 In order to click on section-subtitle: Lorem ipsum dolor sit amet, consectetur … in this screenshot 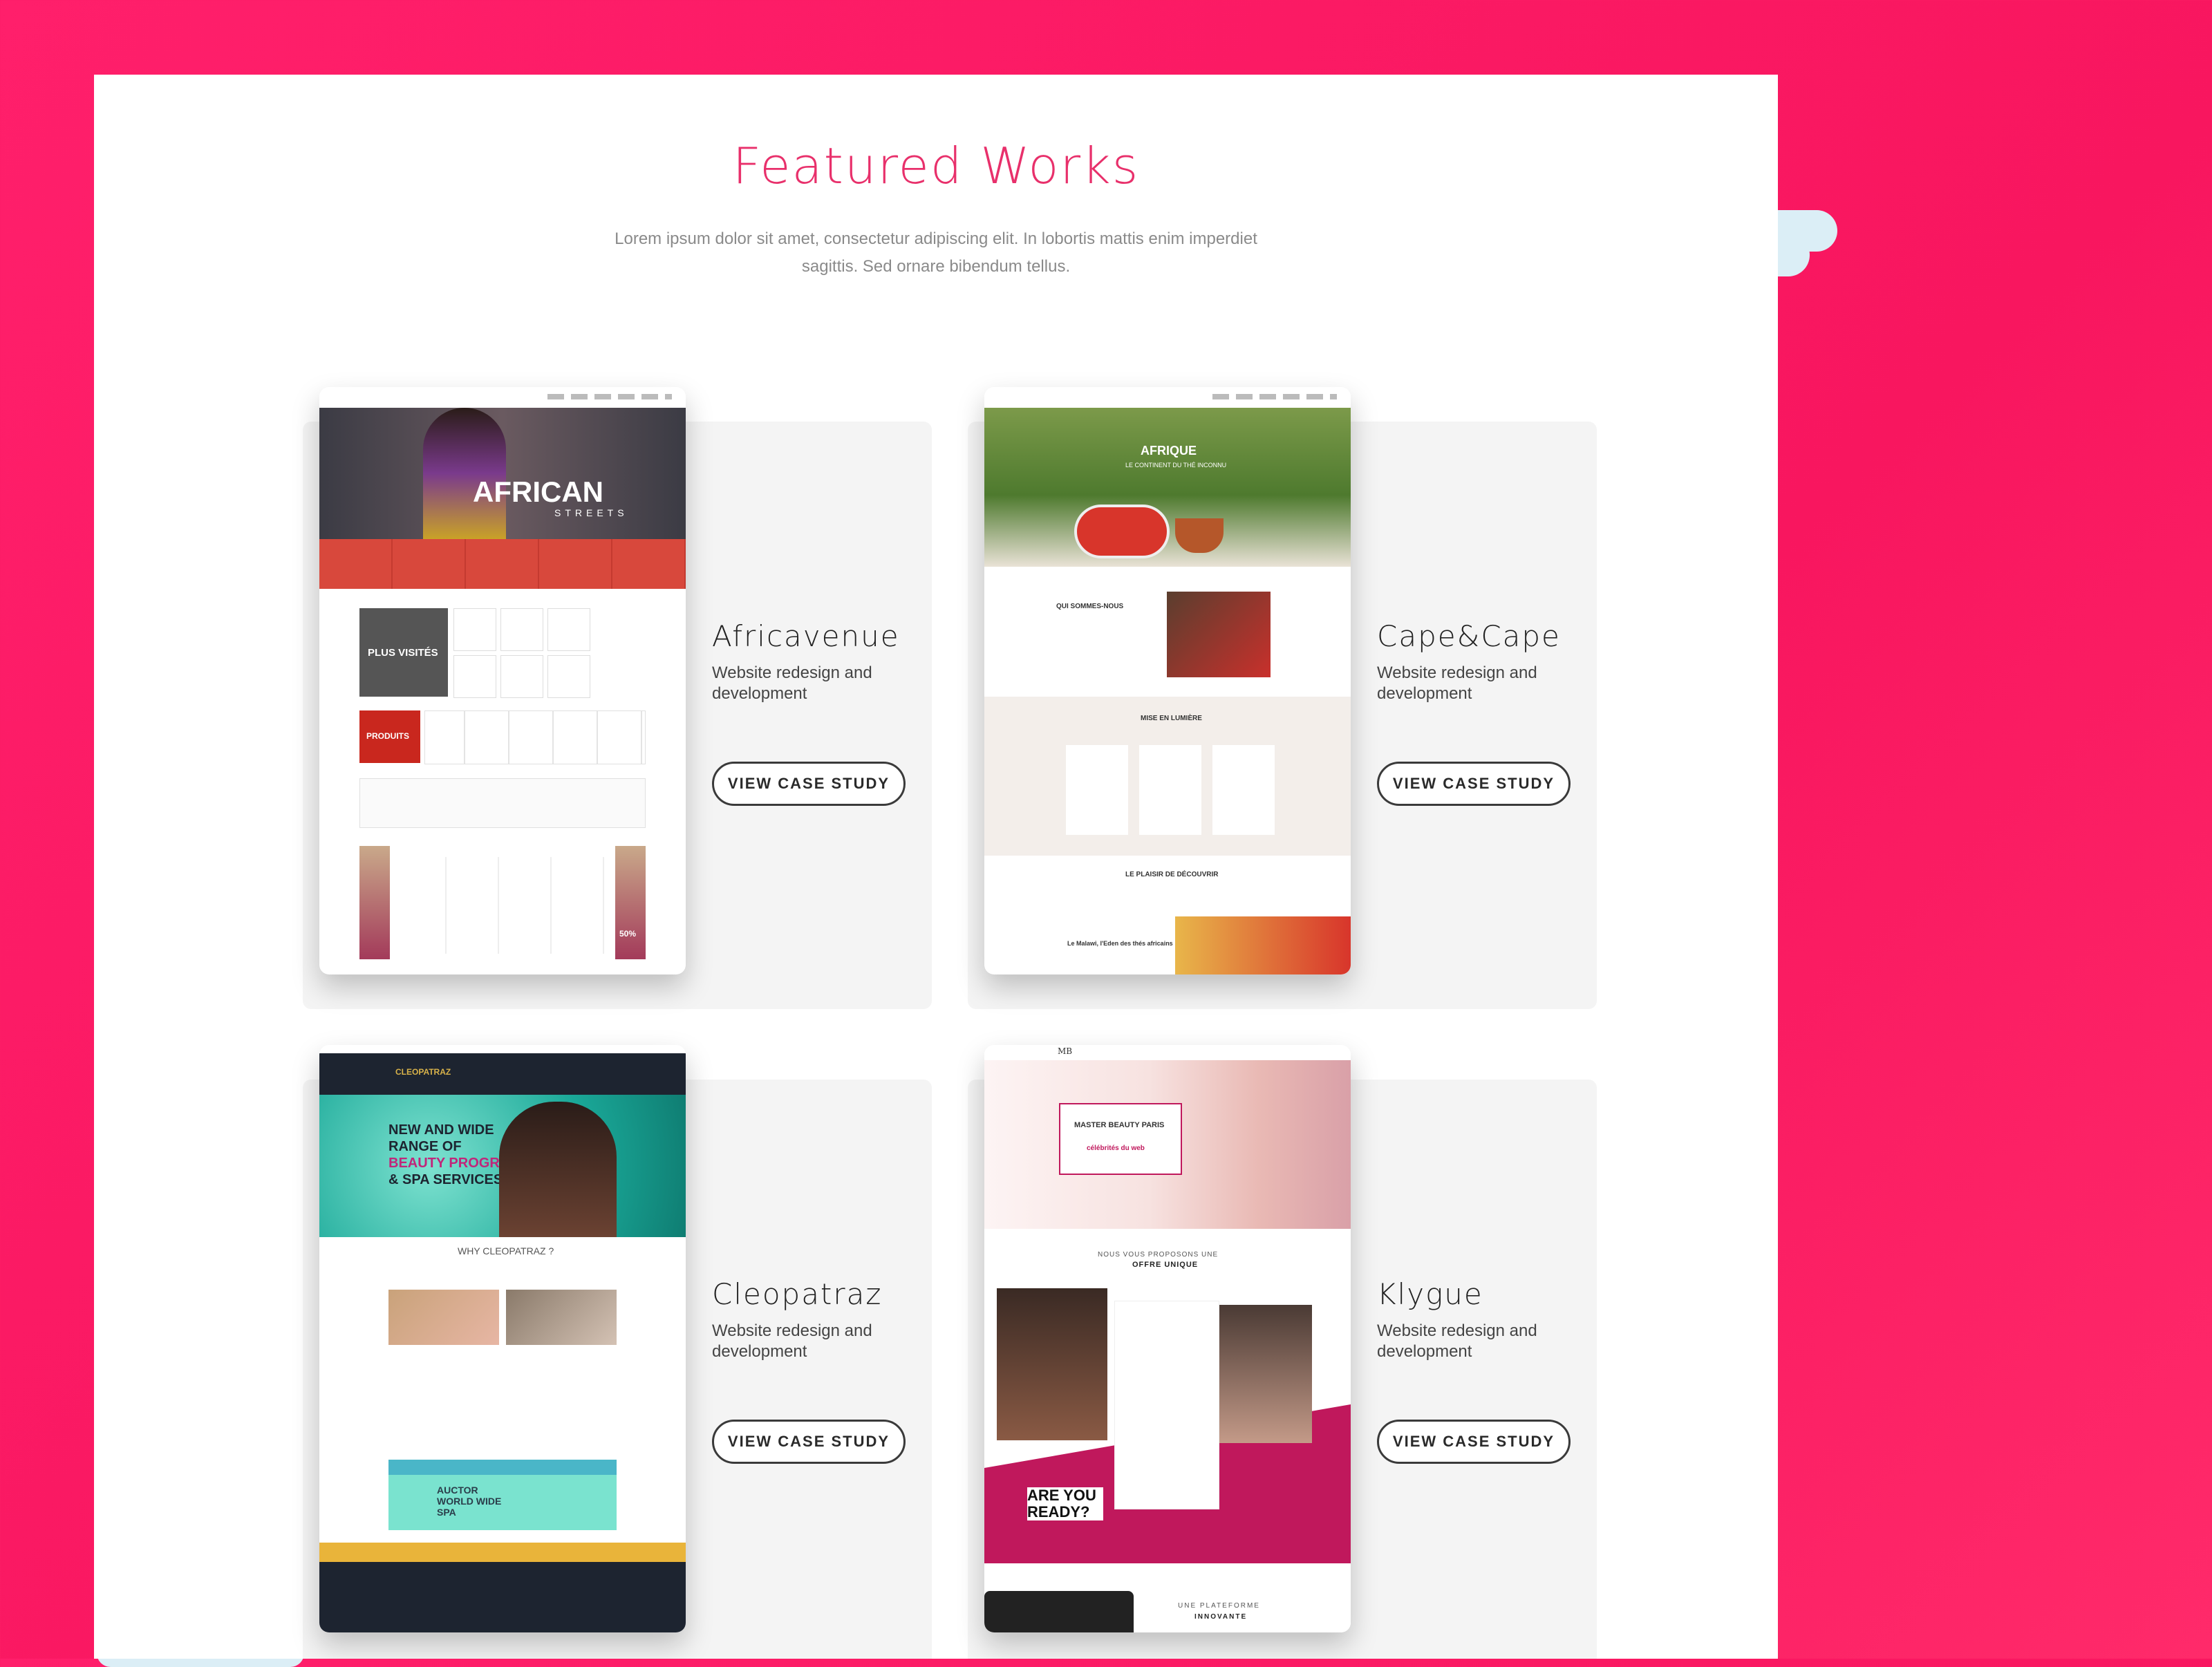, I will do `click(936, 252)`.